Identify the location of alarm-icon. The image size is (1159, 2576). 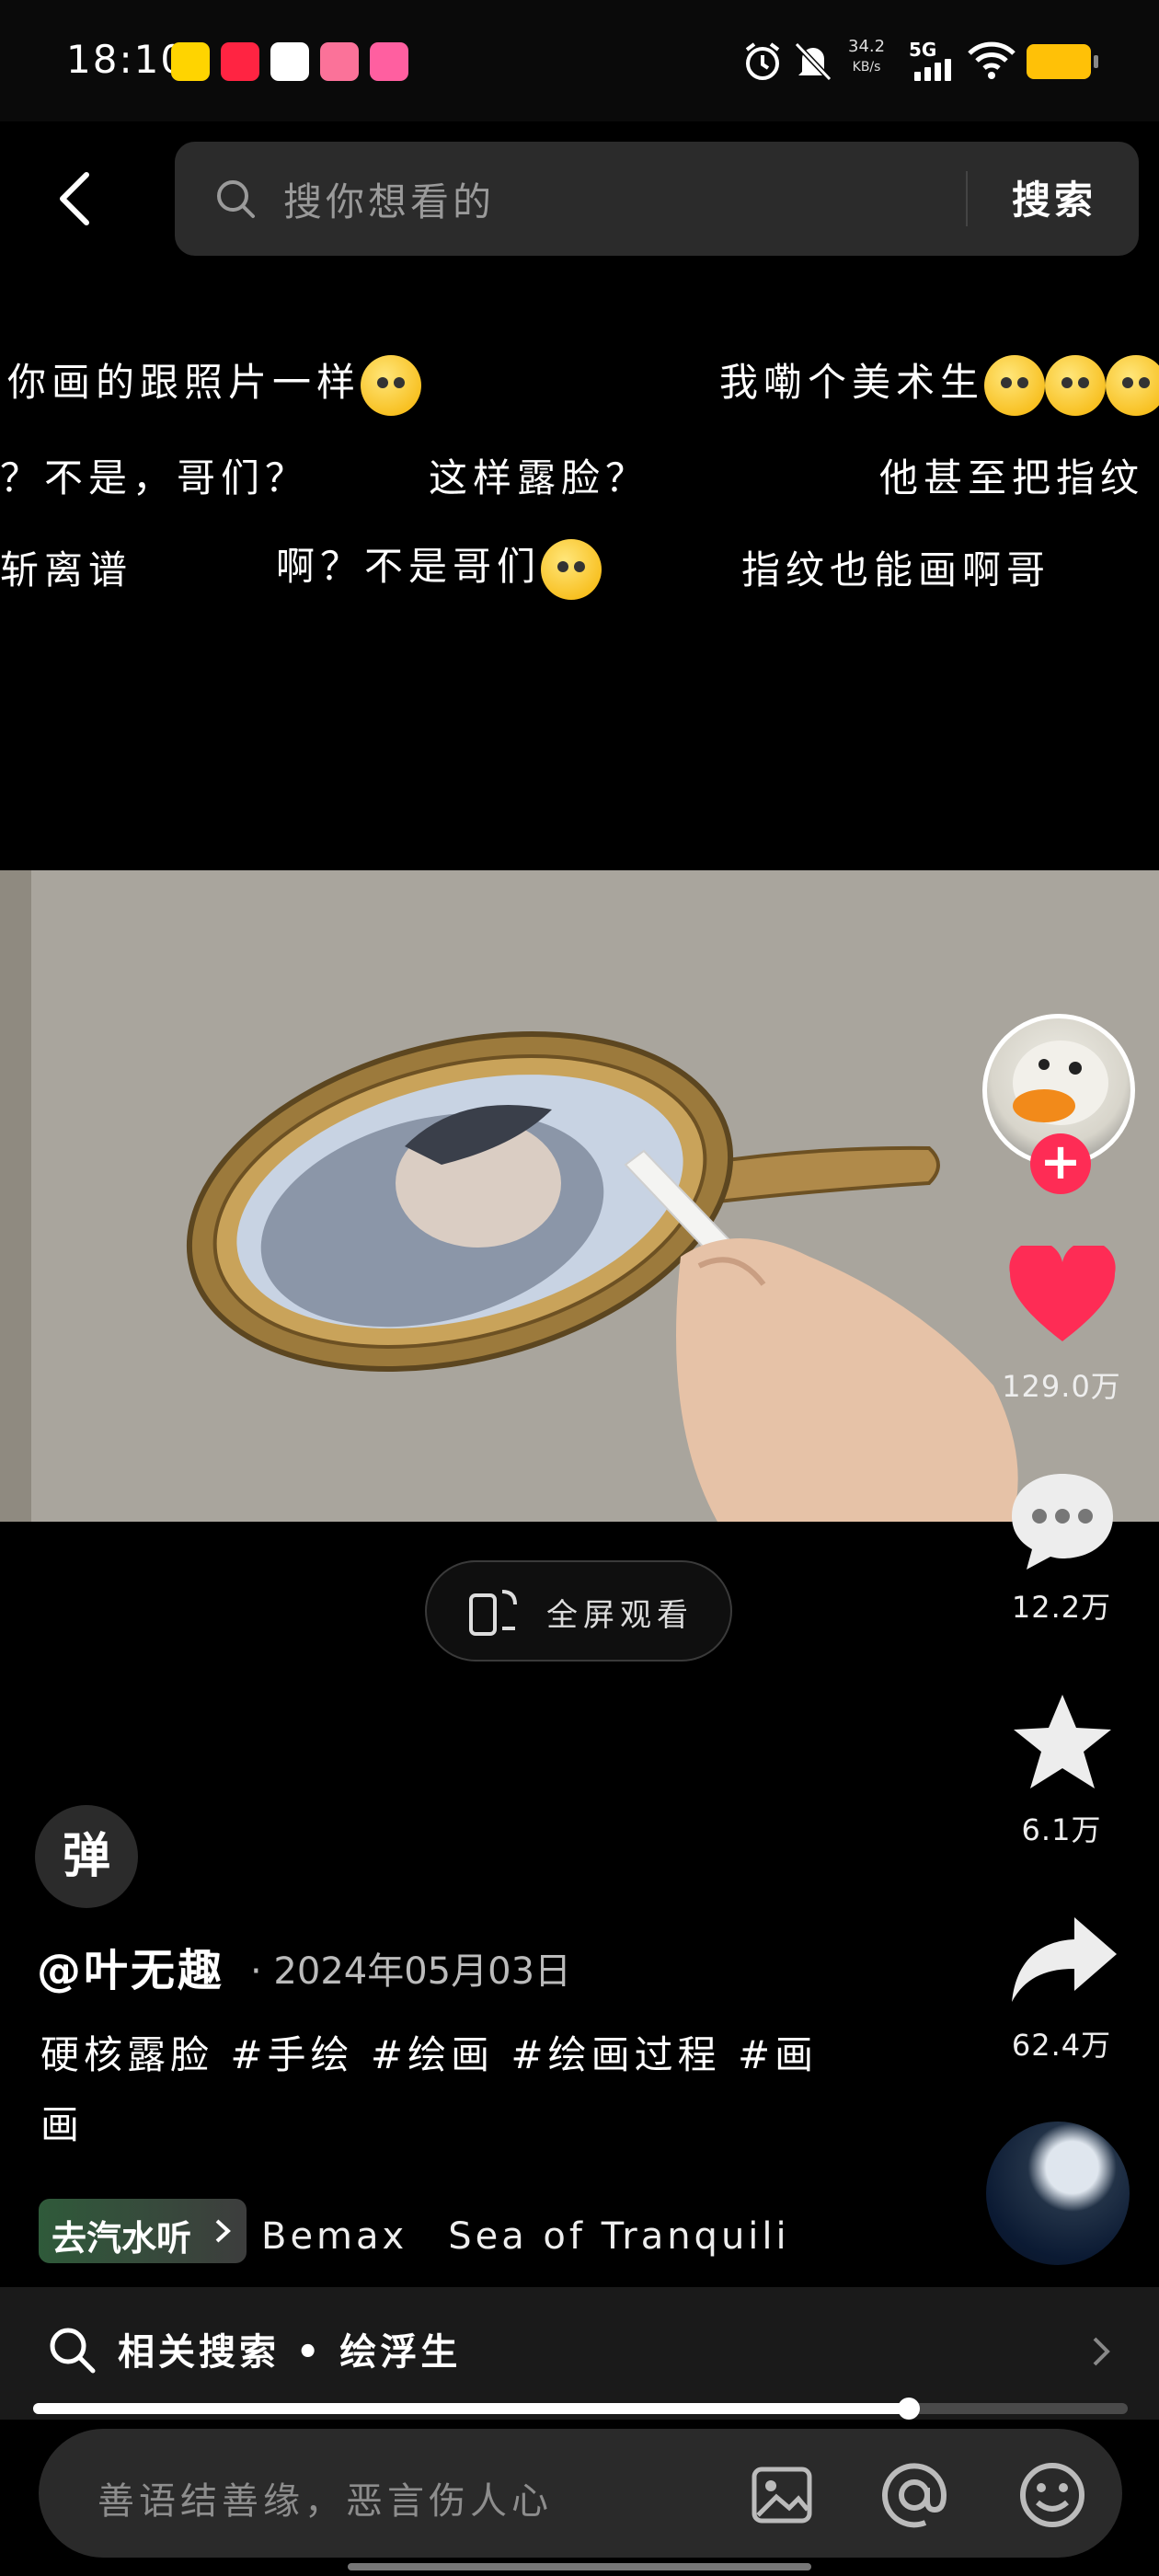
(762, 61).